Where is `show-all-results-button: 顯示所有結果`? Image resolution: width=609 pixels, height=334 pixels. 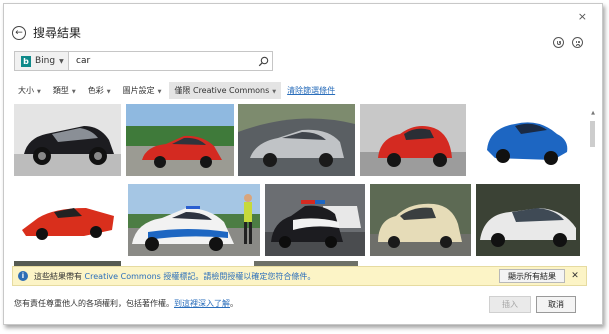 show-all-results-button: 顯示所有結果 is located at coordinates (532, 276).